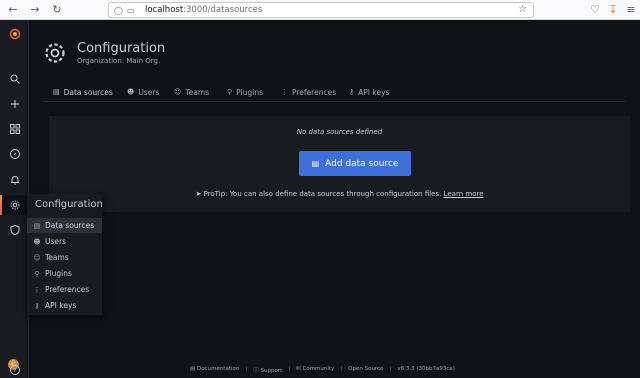  I want to click on address-bar: ◯ ▭ localhost:3000/datasources ☆, so click(321, 10).